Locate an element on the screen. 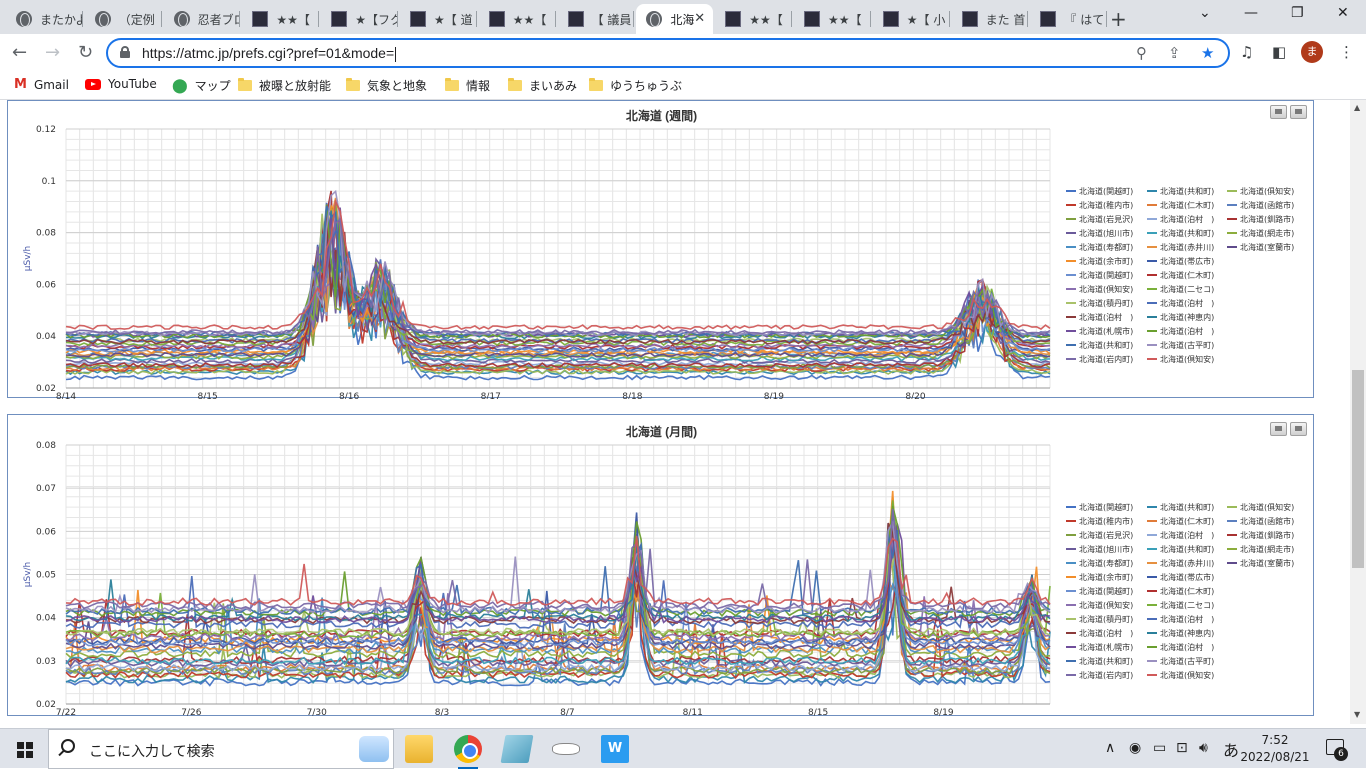  browser-tab: また 首 is located at coordinates (990, 19).